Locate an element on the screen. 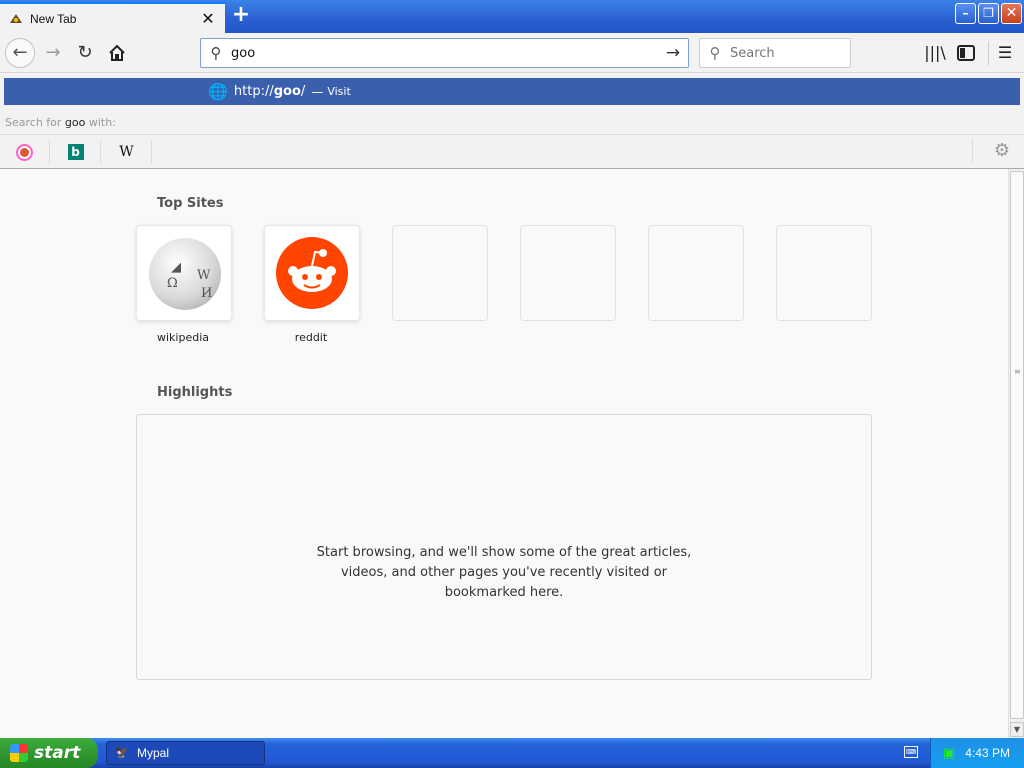 This screenshot has width=1024, height=768. close-tab-icon: ✕ is located at coordinates (208, 19).